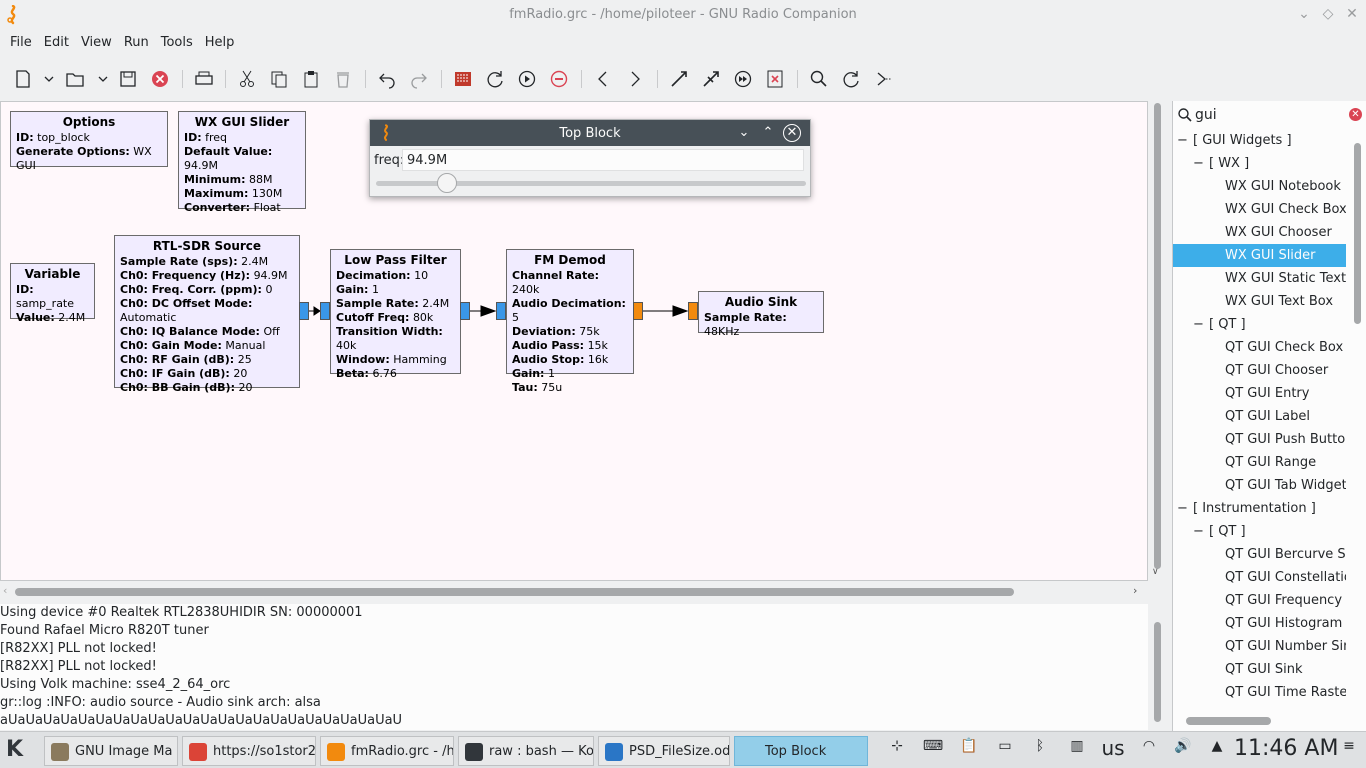  What do you see at coordinates (1259, 416) in the screenshot?
I see `tree-item: QT GUI Label` at bounding box center [1259, 416].